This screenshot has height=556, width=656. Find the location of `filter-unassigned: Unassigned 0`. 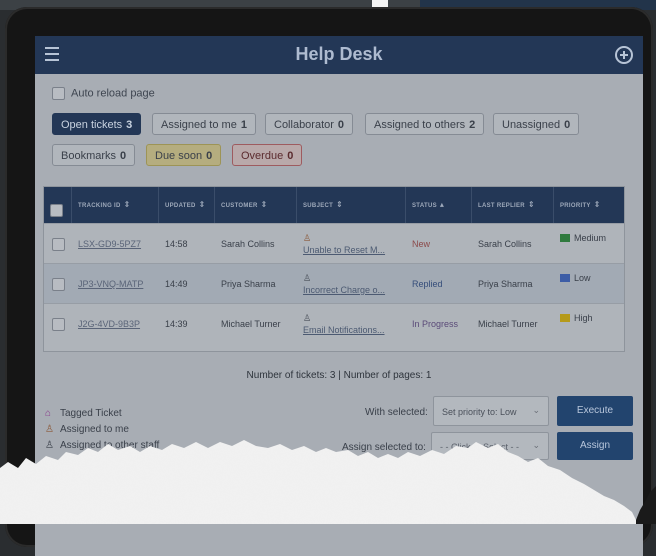

filter-unassigned: Unassigned 0 is located at coordinates (536, 124).